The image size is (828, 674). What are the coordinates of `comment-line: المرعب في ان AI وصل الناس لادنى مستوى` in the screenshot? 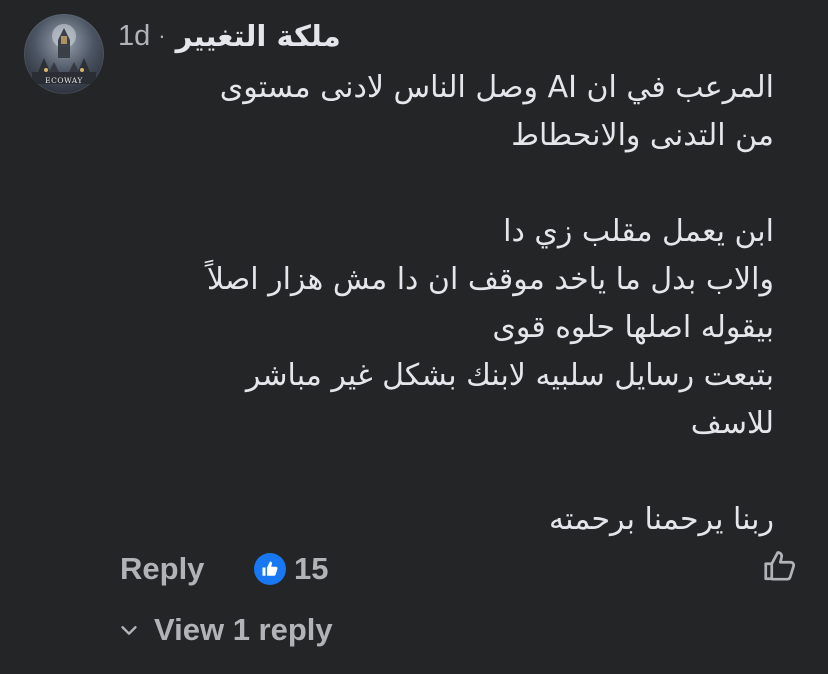 It's located at (496, 87).